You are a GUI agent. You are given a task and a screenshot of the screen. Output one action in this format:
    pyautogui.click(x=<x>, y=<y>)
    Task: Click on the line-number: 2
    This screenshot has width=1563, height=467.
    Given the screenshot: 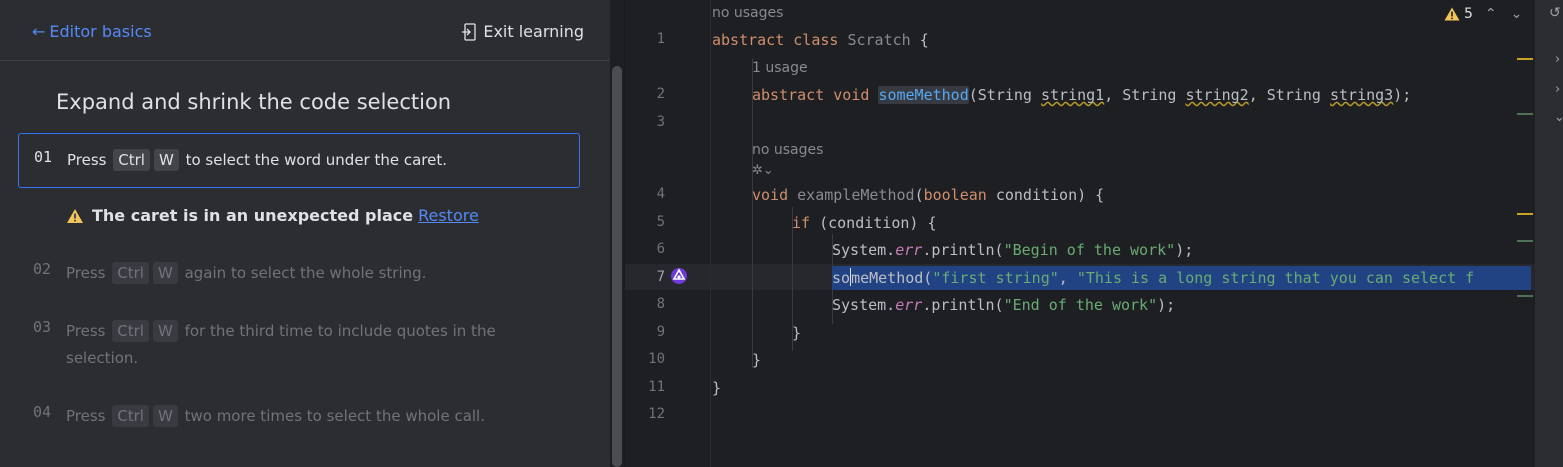 What is the action you would take?
    pyautogui.click(x=660, y=94)
    